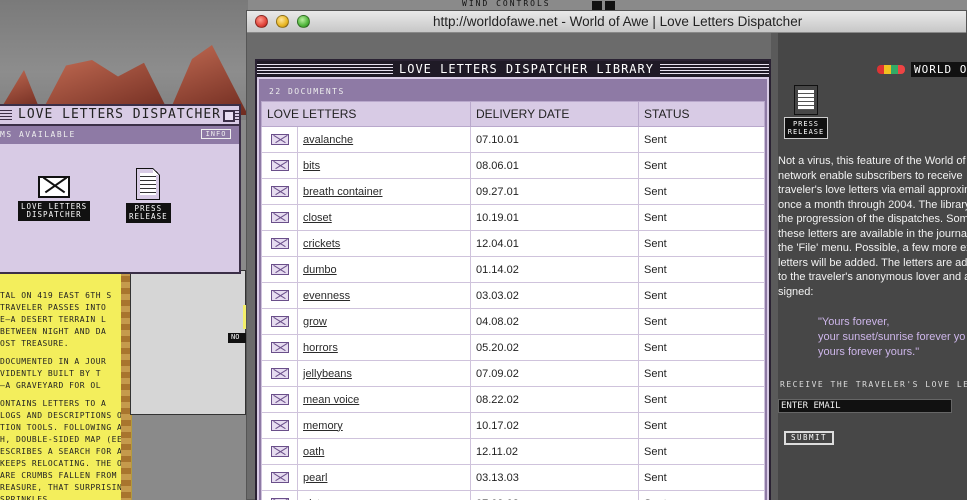 The height and width of the screenshot is (500, 967). What do you see at coordinates (53, 361) in the screenshot?
I see `journal-line: DOCUMENTED IN A JOUR` at bounding box center [53, 361].